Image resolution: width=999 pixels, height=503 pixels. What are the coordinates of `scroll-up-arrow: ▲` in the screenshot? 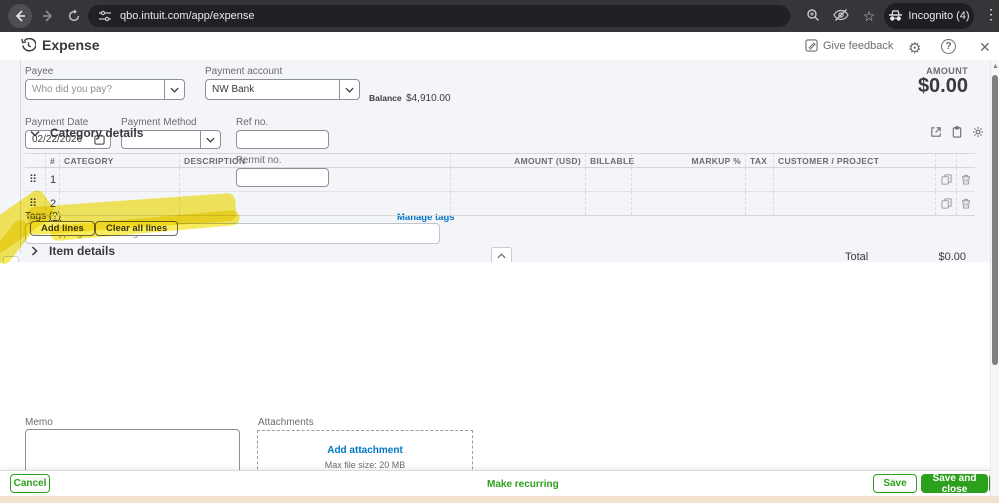 It's located at (995, 66).